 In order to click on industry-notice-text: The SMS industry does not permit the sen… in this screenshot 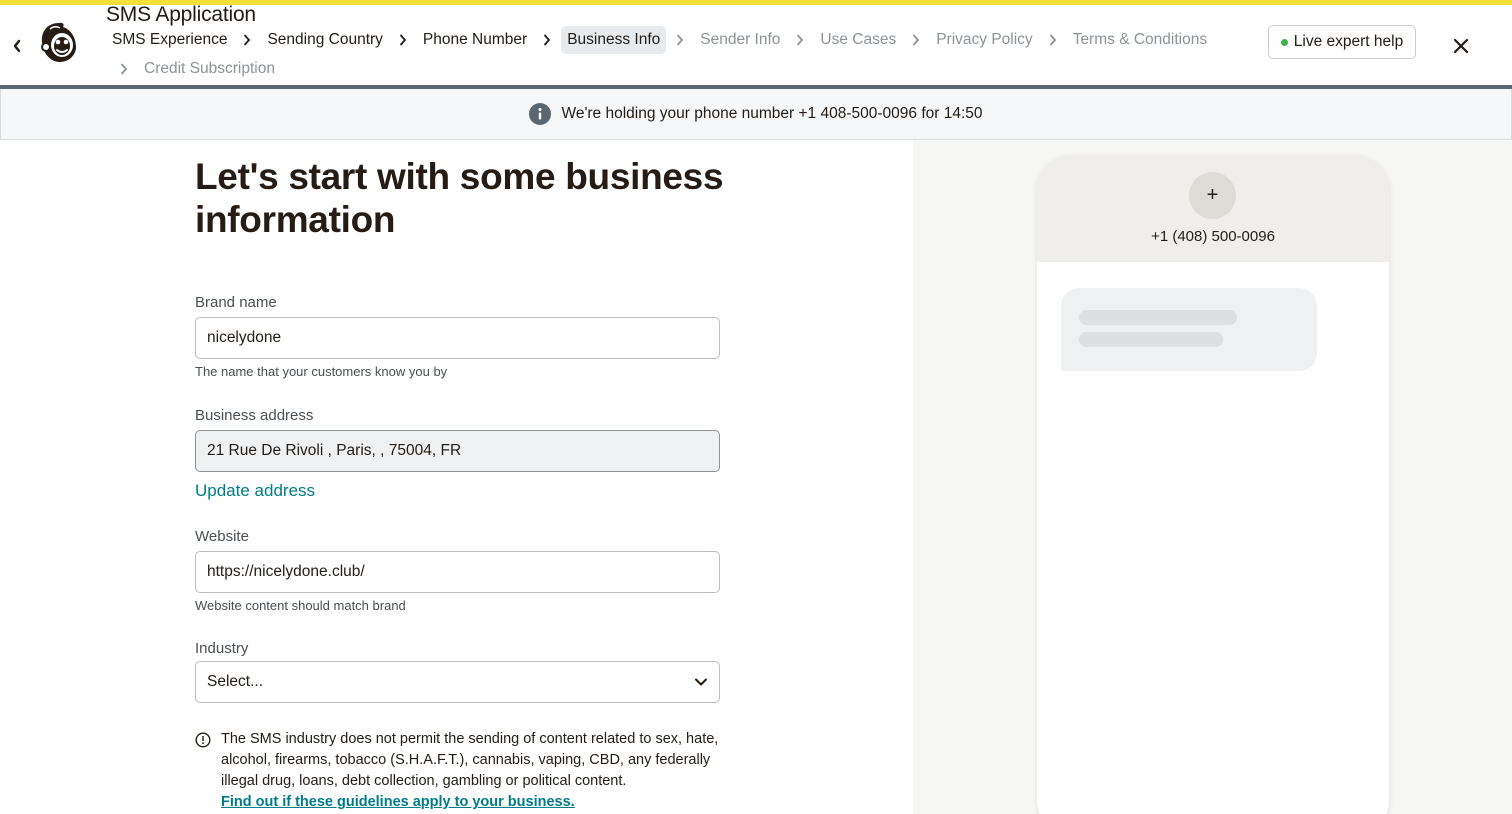, I will do `click(470, 760)`.